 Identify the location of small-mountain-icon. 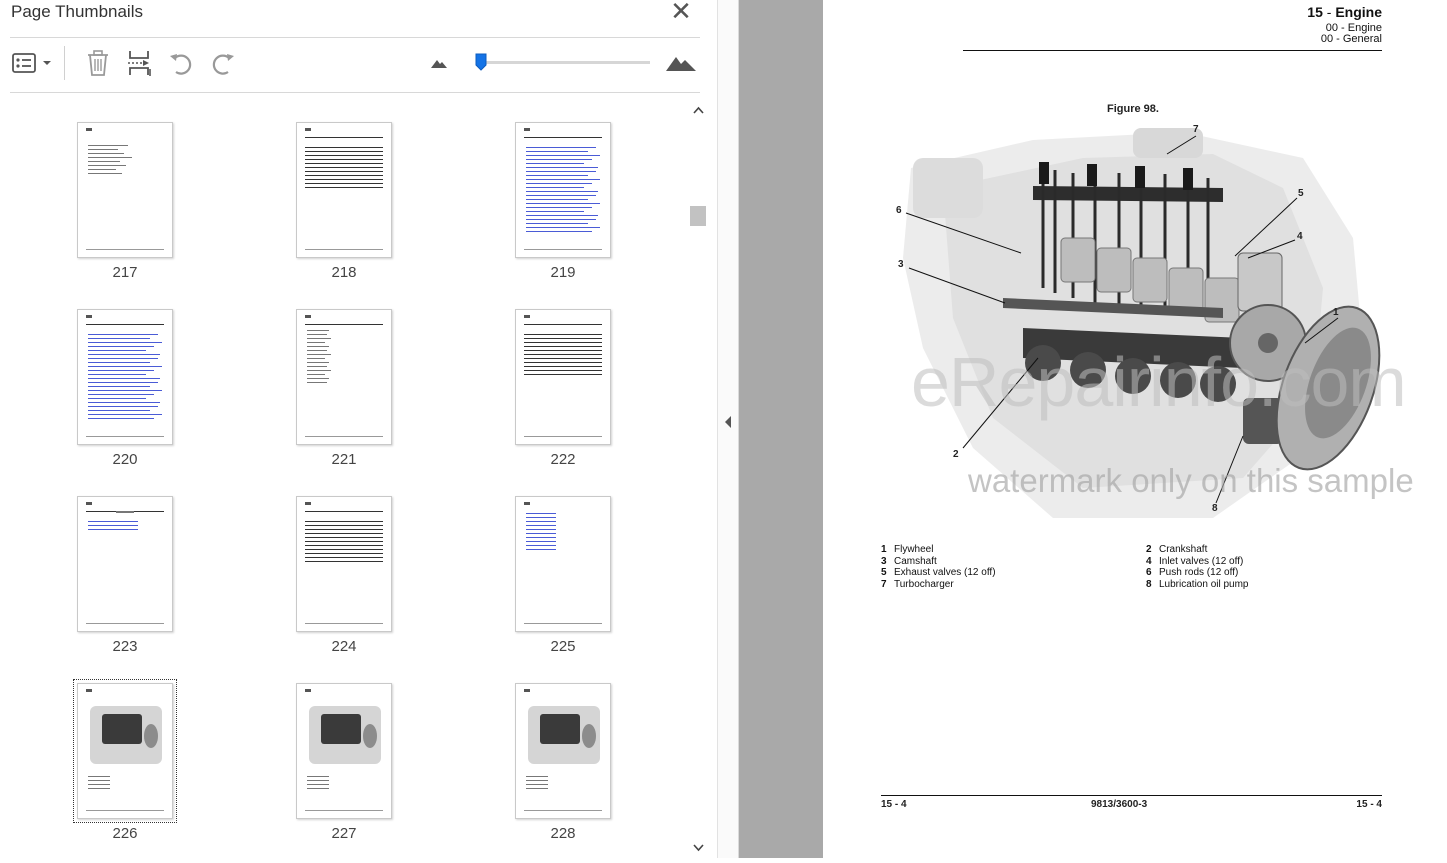
(439, 64).